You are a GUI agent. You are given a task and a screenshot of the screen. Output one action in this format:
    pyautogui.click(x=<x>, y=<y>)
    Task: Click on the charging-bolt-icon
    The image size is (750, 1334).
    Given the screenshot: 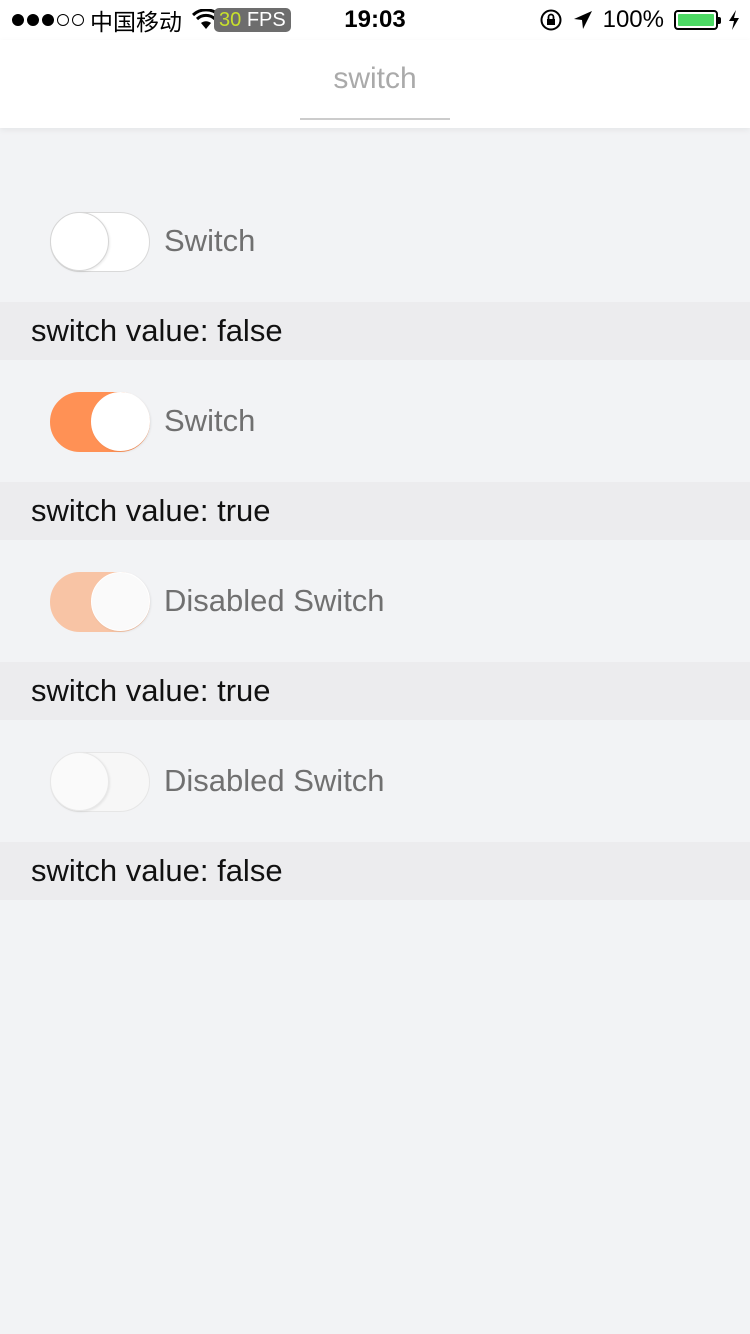 What is the action you would take?
    pyautogui.click(x=734, y=20)
    